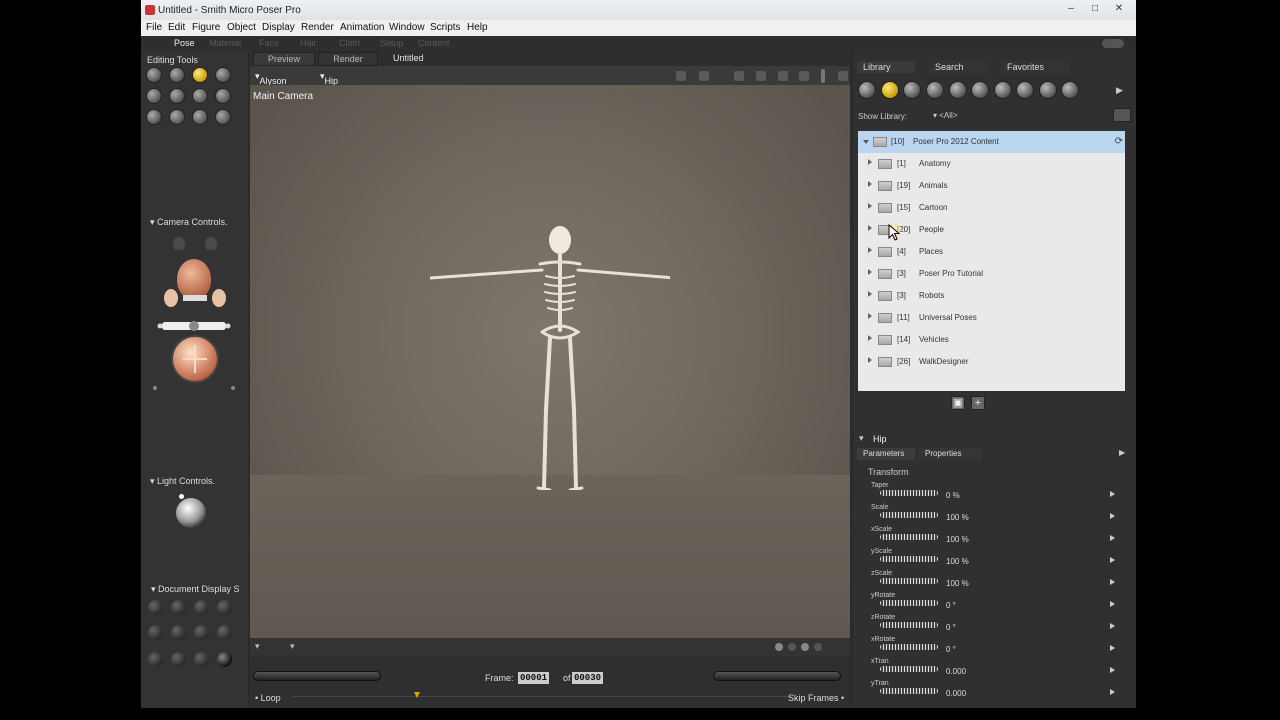  What do you see at coordinates (1071, 9) in the screenshot?
I see `minimize-icon: –` at bounding box center [1071, 9].